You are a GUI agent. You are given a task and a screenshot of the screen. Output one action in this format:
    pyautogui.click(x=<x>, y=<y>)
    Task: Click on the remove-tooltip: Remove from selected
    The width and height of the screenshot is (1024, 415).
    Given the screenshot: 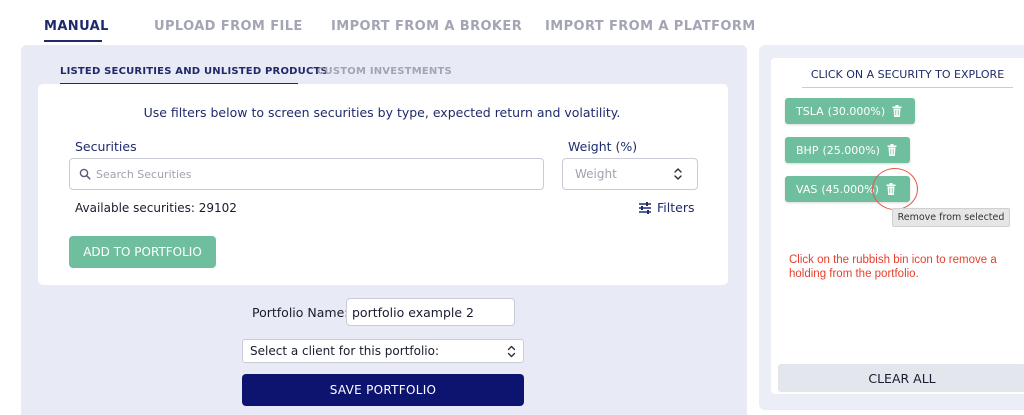 What is the action you would take?
    pyautogui.click(x=951, y=217)
    